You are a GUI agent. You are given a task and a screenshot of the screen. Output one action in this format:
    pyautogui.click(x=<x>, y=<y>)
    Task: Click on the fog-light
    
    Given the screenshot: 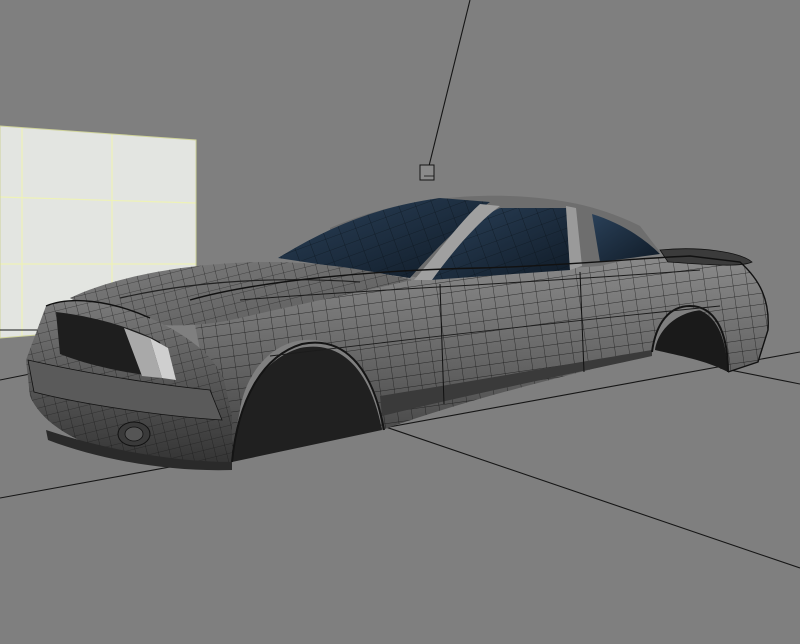 What is the action you would take?
    pyautogui.click(x=134, y=434)
    